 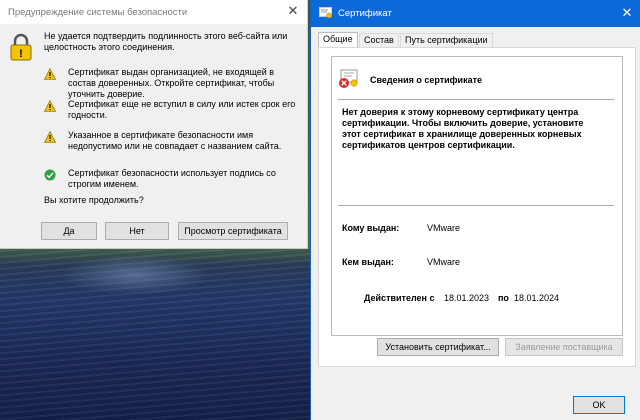 What do you see at coordinates (325, 13) in the screenshot?
I see `certificate-icon` at bounding box center [325, 13].